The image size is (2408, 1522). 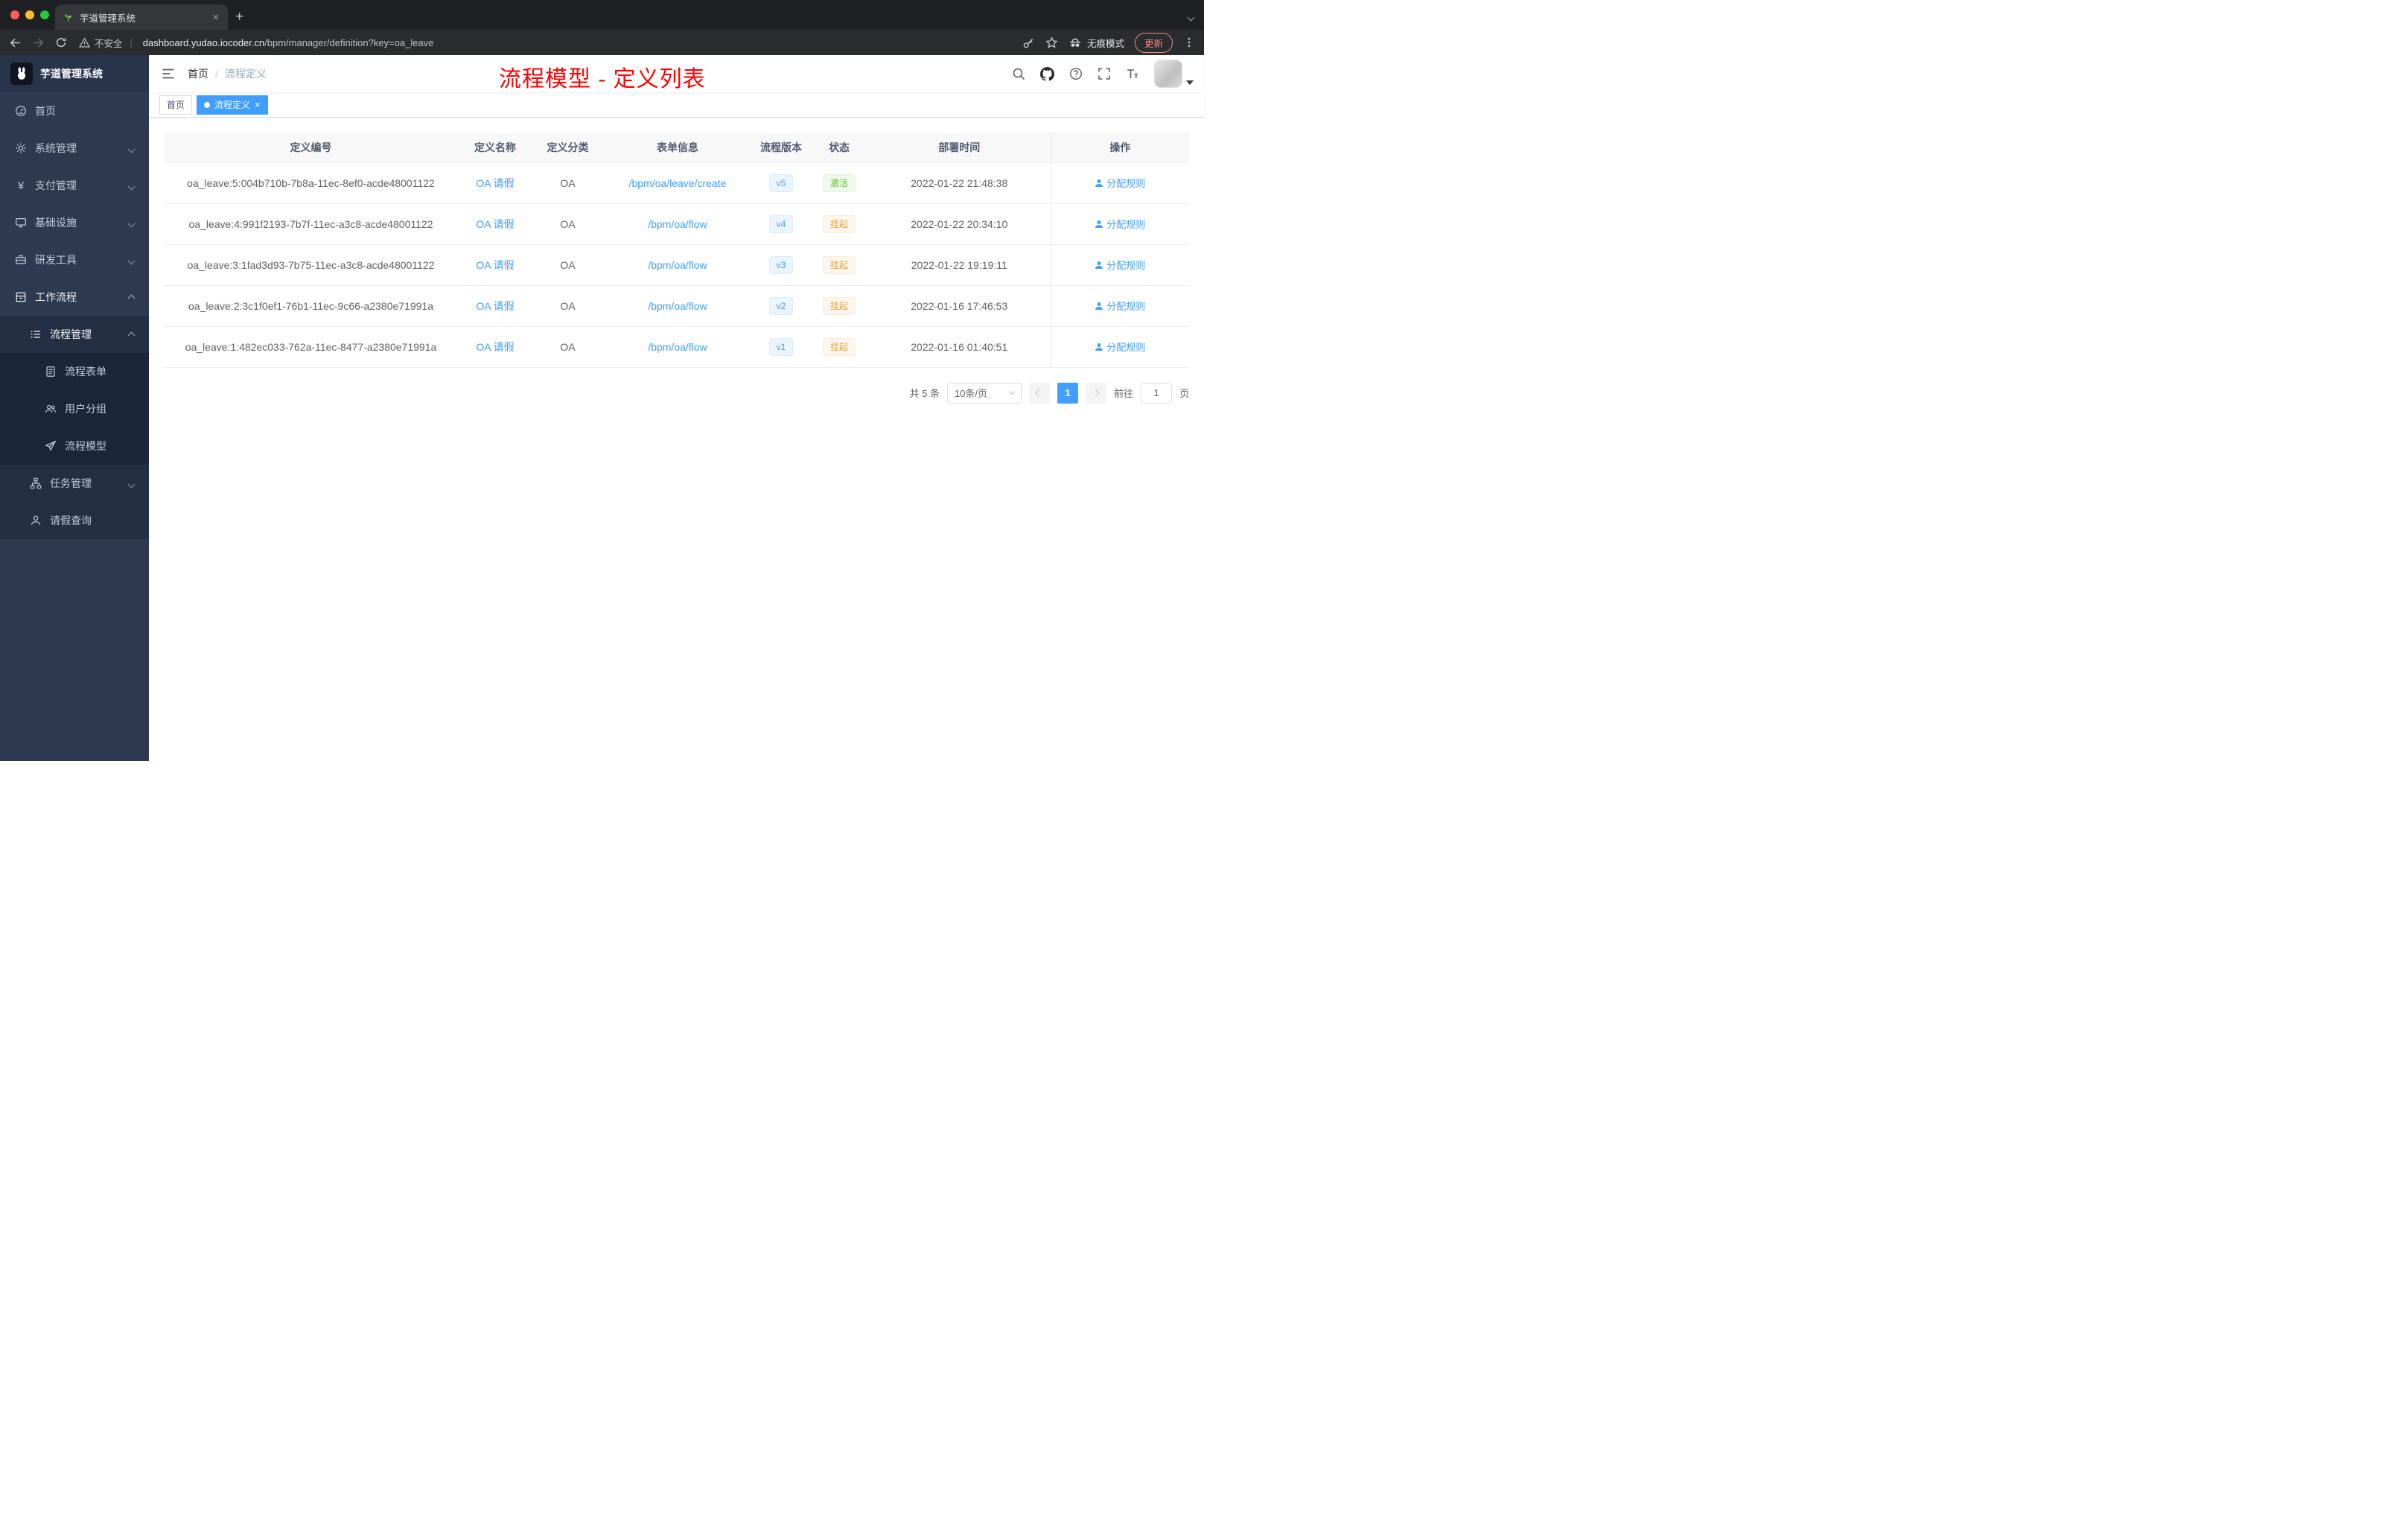 I want to click on pagination: 共 5 条 10条/页 1 前往 页, so click(x=676, y=393).